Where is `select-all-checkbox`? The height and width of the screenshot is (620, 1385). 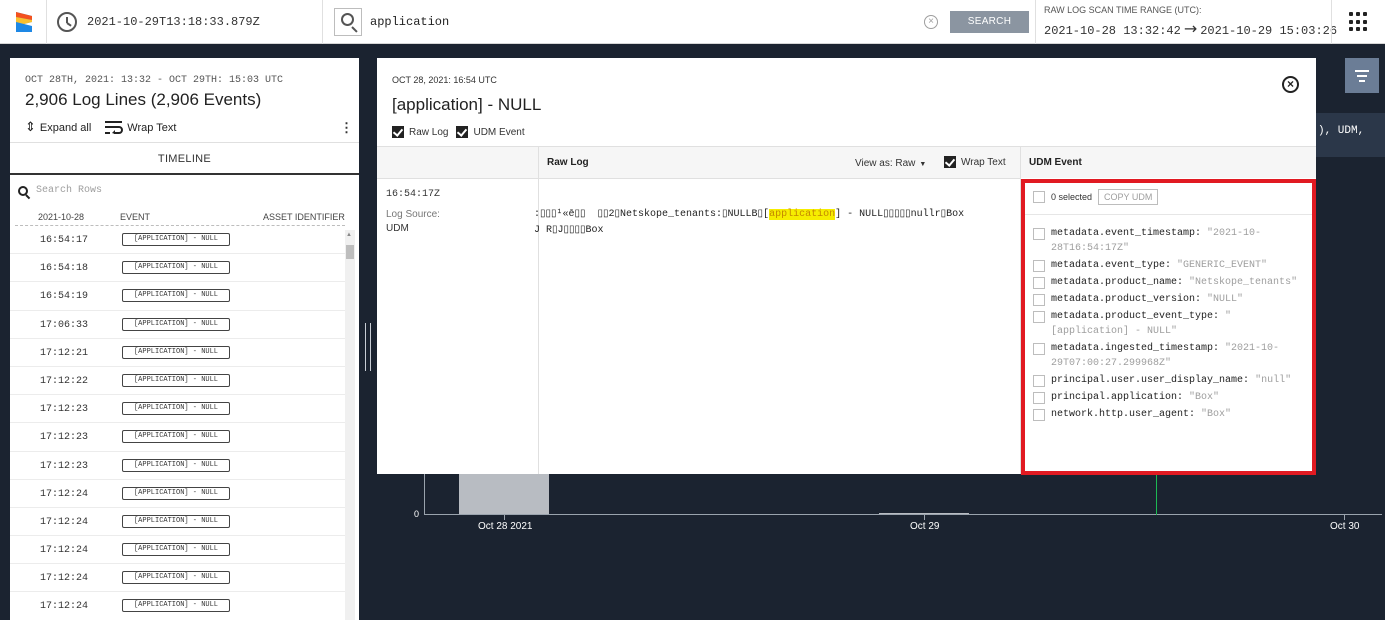
select-all-checkbox is located at coordinates (1039, 197).